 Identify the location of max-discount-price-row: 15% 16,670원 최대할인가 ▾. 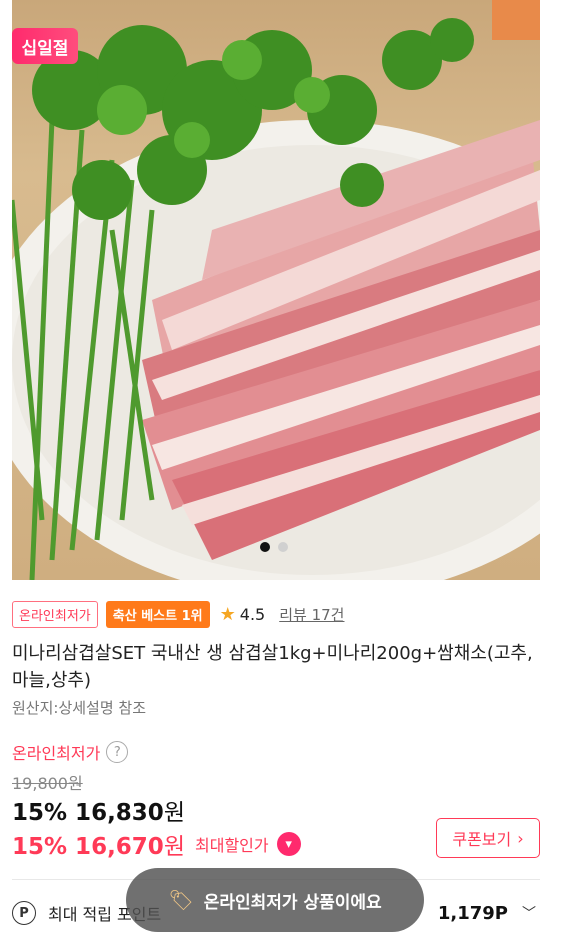
(156, 844).